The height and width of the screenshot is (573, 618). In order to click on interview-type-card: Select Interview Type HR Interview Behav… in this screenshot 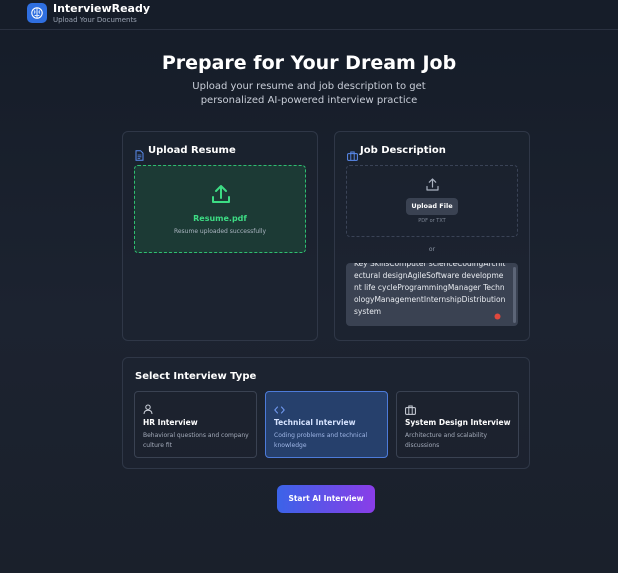, I will do `click(326, 413)`.